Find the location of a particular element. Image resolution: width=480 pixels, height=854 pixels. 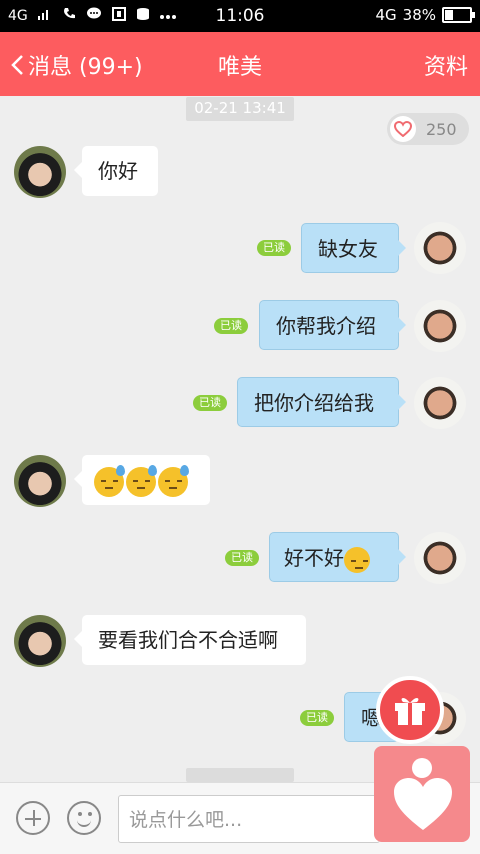

battery-percentage: 38% is located at coordinates (419, 15).